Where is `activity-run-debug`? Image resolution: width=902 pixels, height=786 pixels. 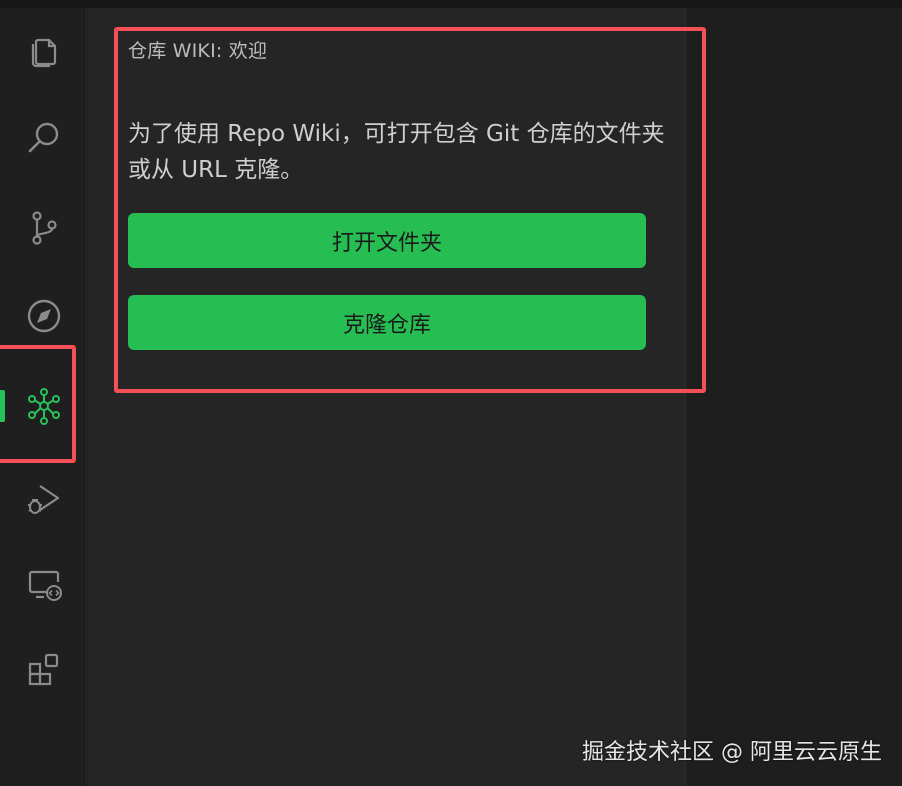 activity-run-debug is located at coordinates (43, 498).